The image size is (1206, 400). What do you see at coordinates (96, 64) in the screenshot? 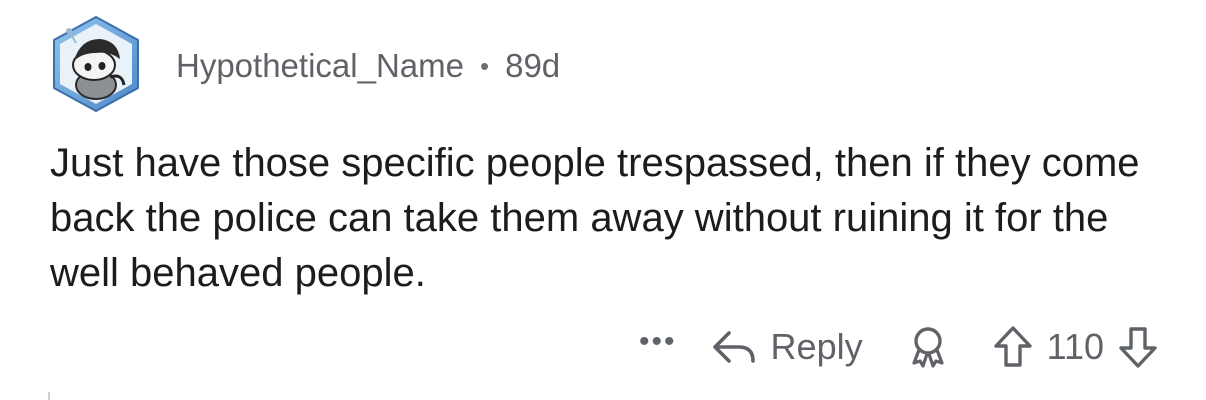
I see `avatar` at bounding box center [96, 64].